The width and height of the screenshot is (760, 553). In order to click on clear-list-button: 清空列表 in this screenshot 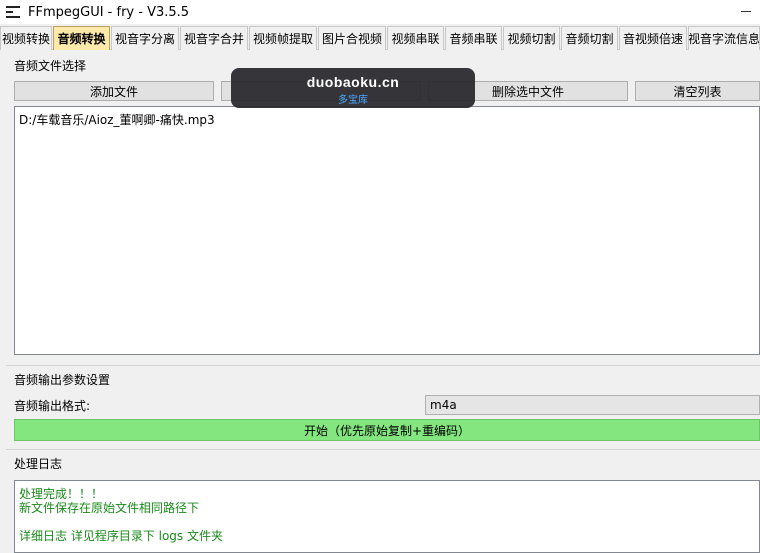, I will do `click(697, 91)`.